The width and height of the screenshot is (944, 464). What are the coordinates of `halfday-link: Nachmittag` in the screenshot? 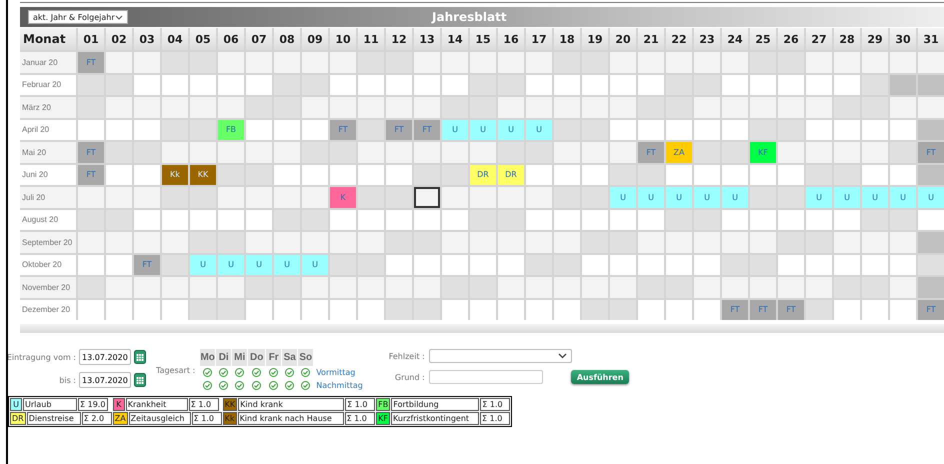 It's located at (339, 385).